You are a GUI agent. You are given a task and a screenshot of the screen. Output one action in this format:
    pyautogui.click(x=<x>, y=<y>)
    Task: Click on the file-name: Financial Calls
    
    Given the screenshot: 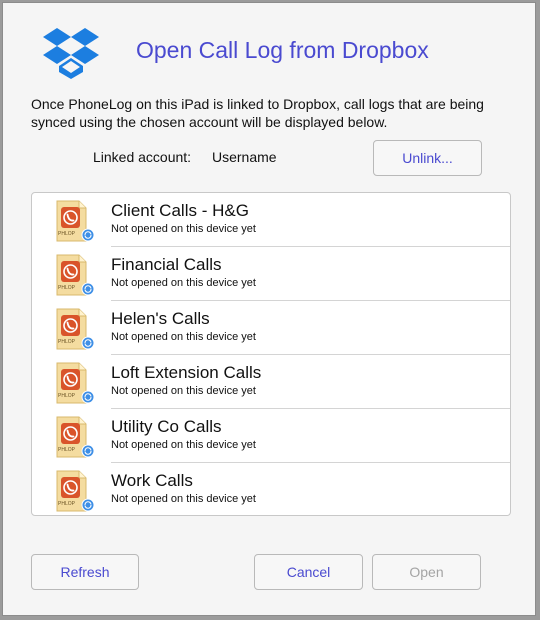 What is the action you would take?
    pyautogui.click(x=166, y=264)
    